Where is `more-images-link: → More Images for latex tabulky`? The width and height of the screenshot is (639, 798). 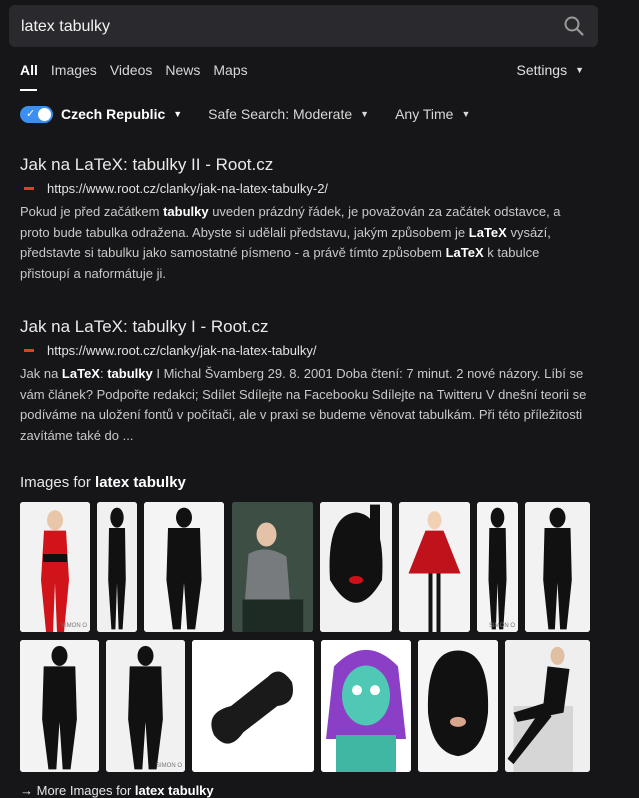
more-images-link: → More Images for latex tabulky is located at coordinates (117, 790).